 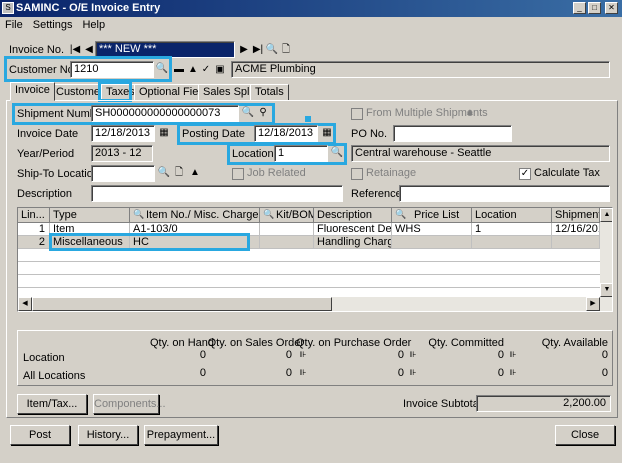 I want to click on tab-invoice: Invoice, so click(x=32, y=91).